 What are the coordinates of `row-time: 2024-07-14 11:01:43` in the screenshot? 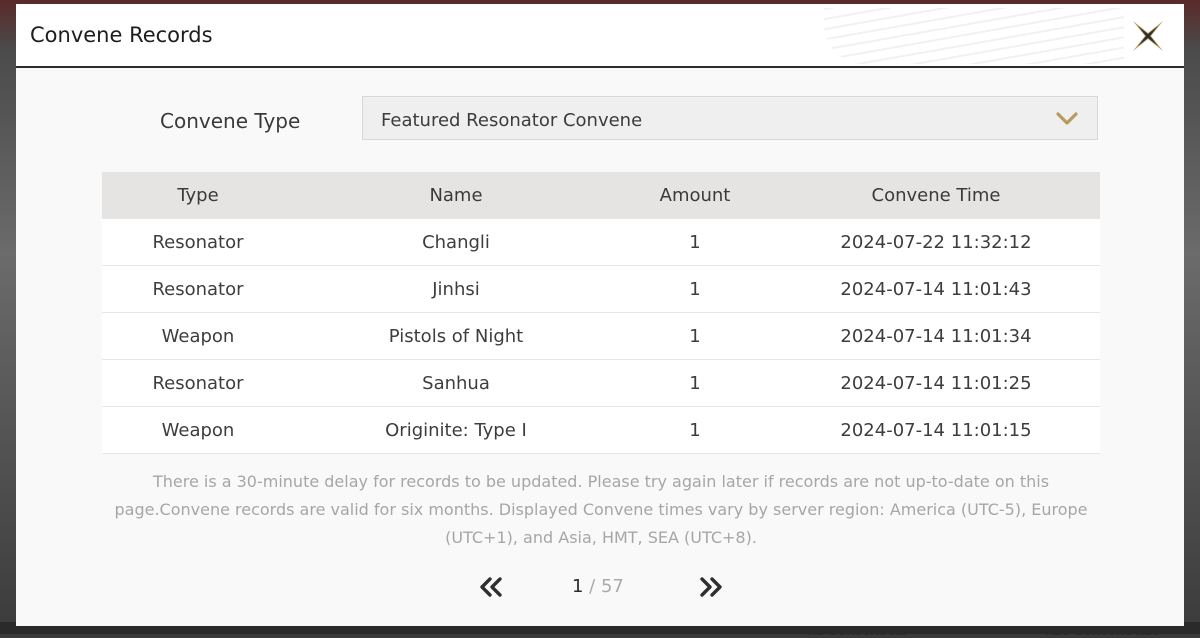 It's located at (936, 289).